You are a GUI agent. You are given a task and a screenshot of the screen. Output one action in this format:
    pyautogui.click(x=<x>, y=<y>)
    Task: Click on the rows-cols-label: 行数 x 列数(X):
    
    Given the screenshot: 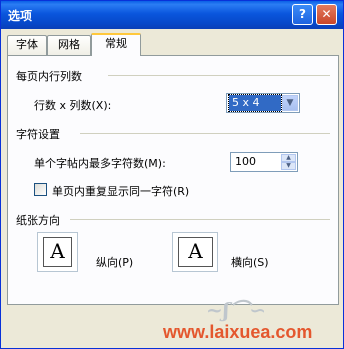 What is the action you would take?
    pyautogui.click(x=73, y=105)
    